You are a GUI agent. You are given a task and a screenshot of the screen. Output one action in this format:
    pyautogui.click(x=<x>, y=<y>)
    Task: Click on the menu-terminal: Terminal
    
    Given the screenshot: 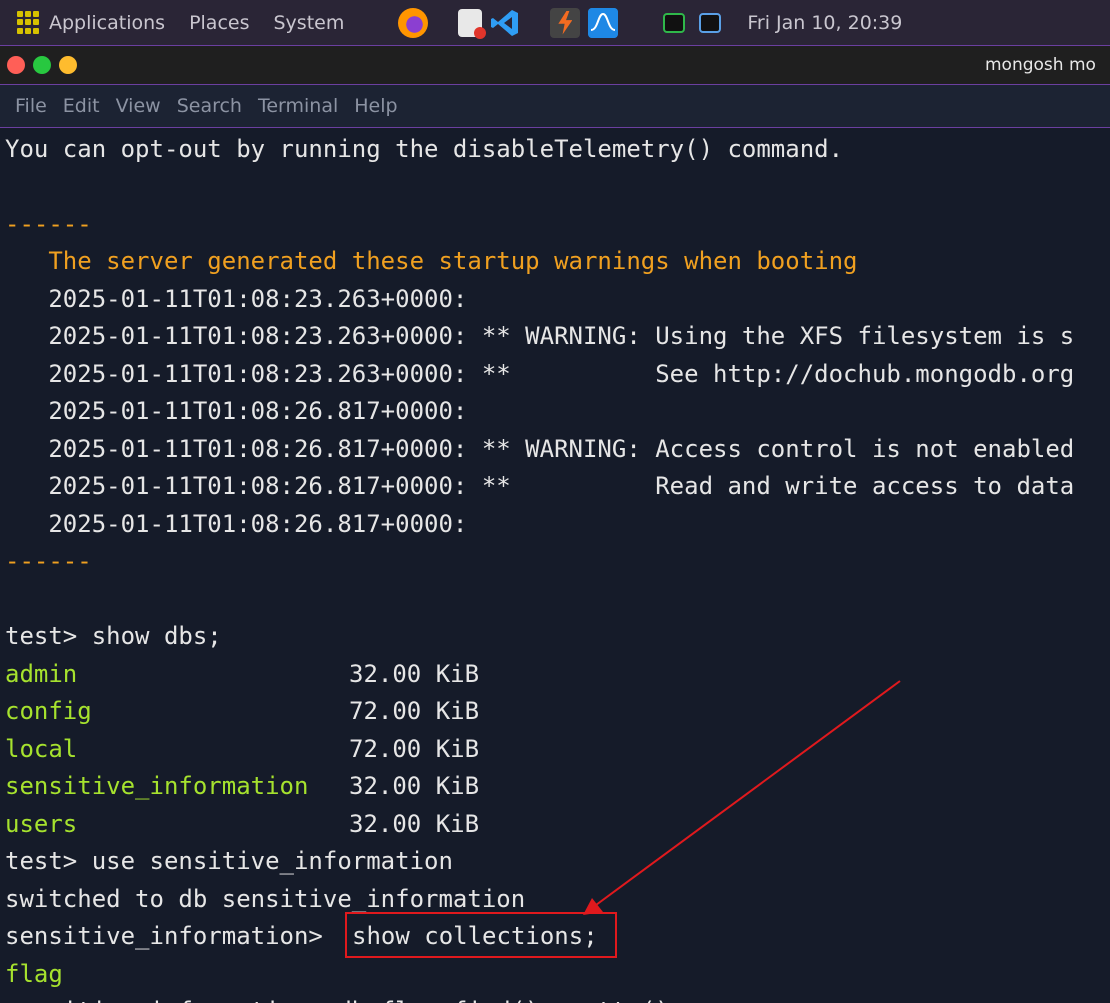 What is the action you would take?
    pyautogui.click(x=298, y=106)
    